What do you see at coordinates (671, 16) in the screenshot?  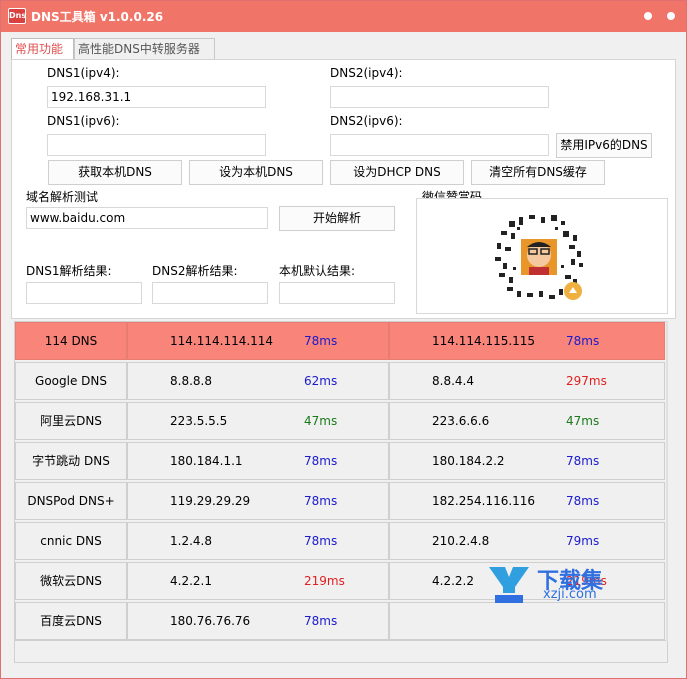 I see `close-button` at bounding box center [671, 16].